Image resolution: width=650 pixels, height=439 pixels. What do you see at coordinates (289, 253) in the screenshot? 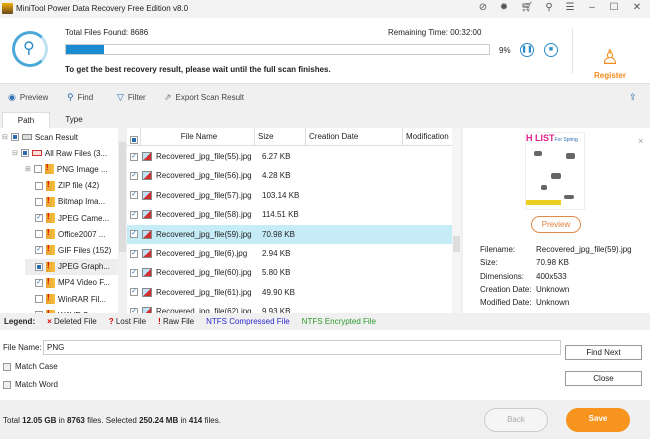
I see `table-row: ✓ Recovered_jpg_file(6).jpg 2.94 KB` at bounding box center [289, 253].